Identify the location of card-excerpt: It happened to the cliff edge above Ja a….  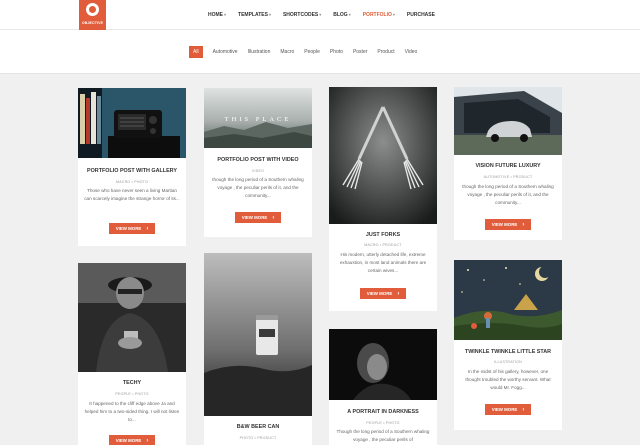
(132, 411).